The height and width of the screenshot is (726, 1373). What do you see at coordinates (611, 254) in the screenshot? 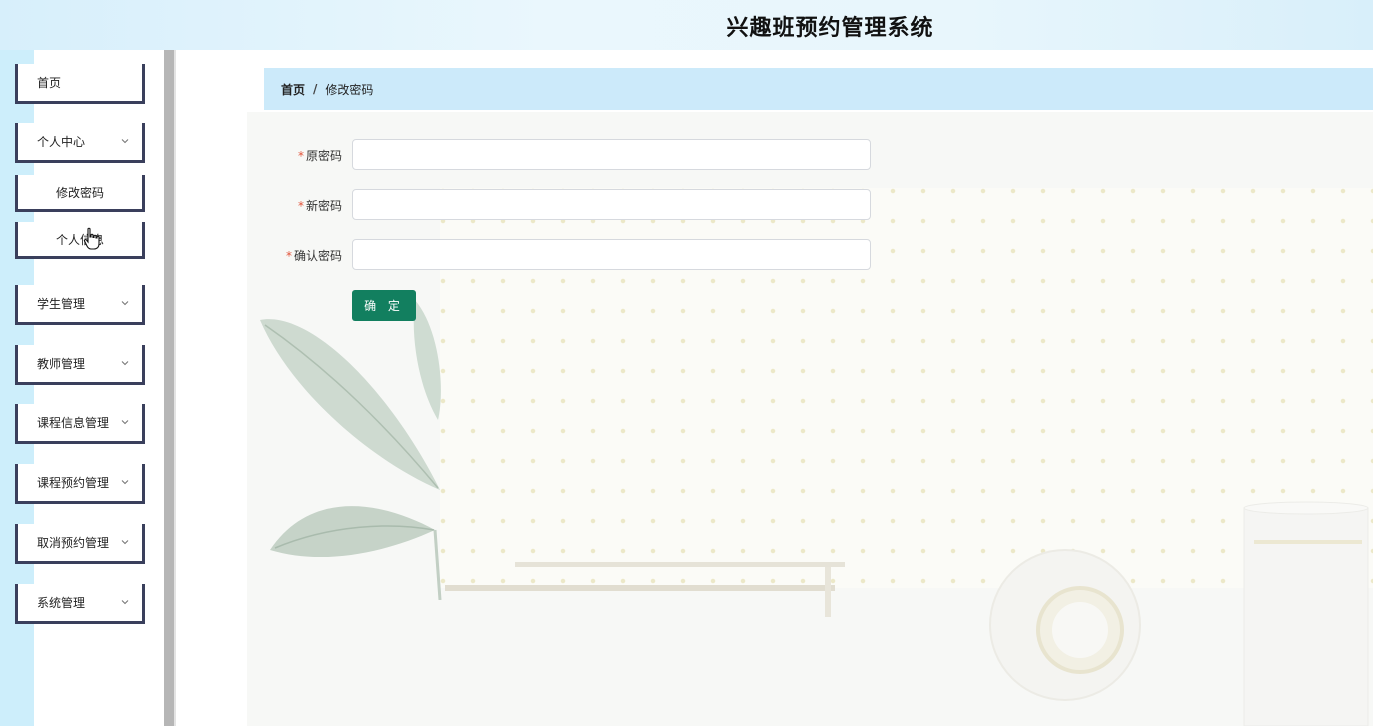
I see `confirm-password-input` at bounding box center [611, 254].